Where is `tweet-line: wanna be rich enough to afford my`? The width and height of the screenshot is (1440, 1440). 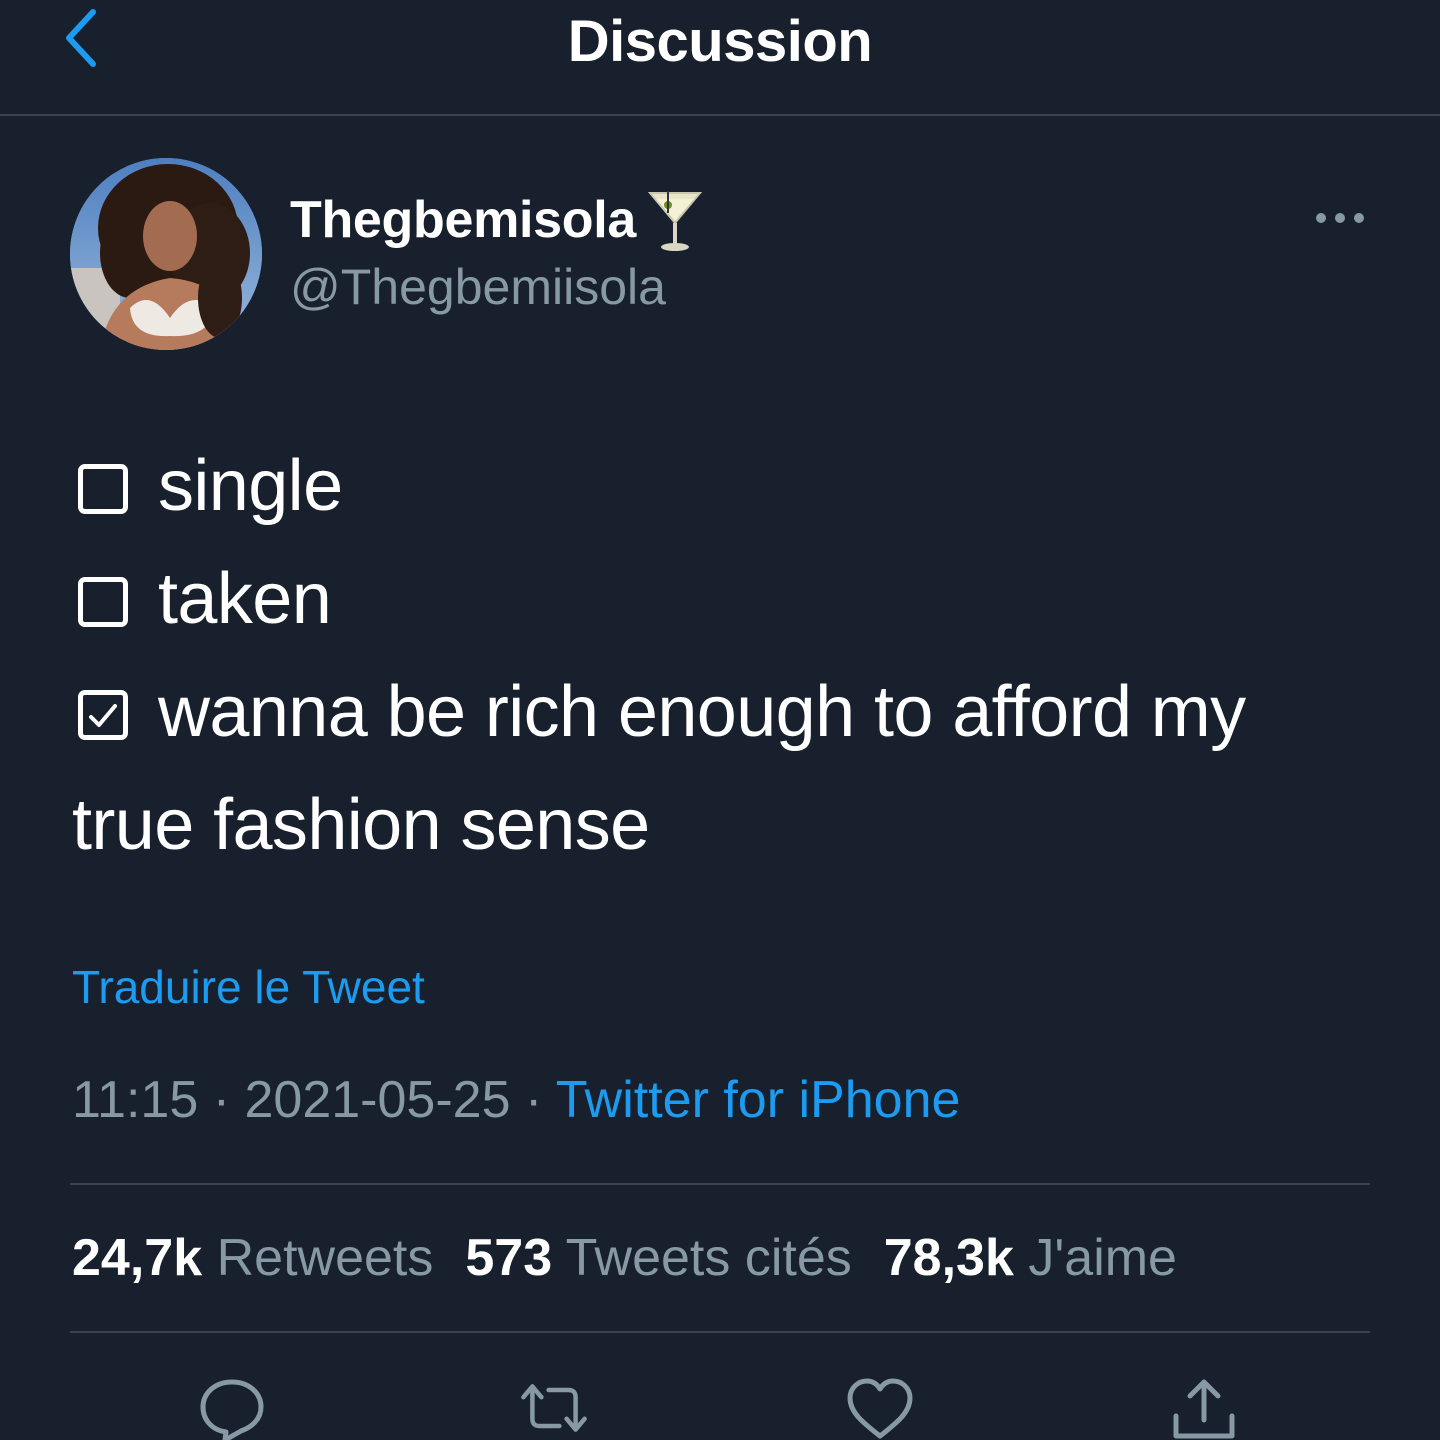
tweet-line: wanna be rich enough to afford my is located at coordinates (727, 712).